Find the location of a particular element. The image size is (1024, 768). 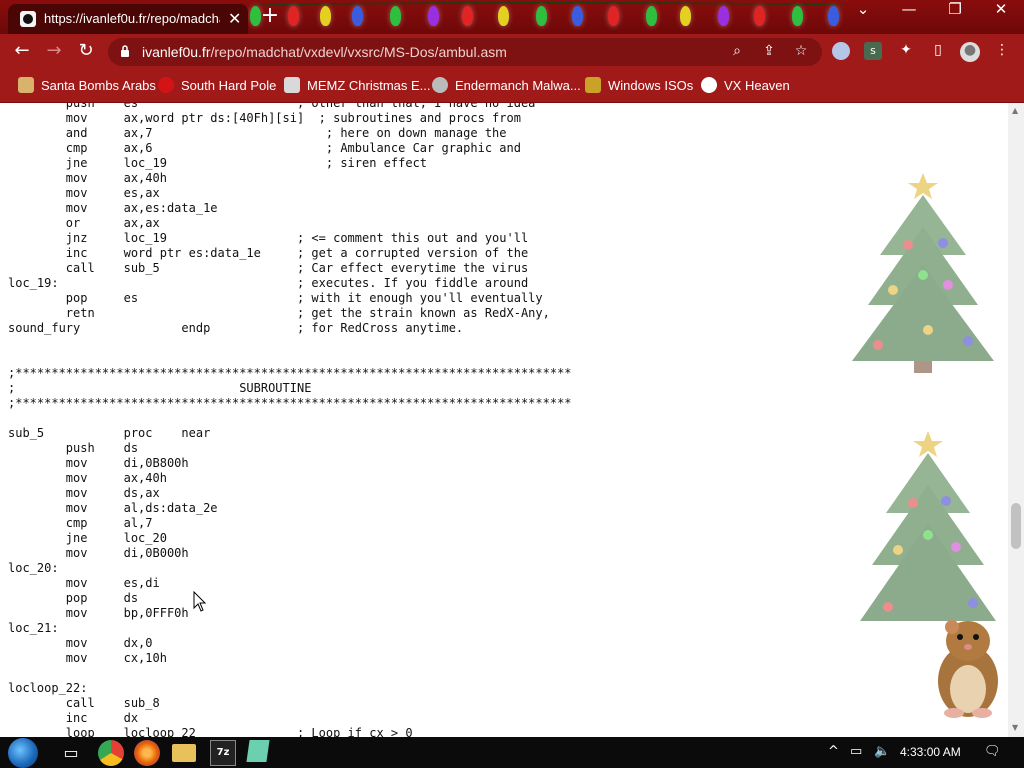

bookmark-label: VX Heaven is located at coordinates (757, 85).